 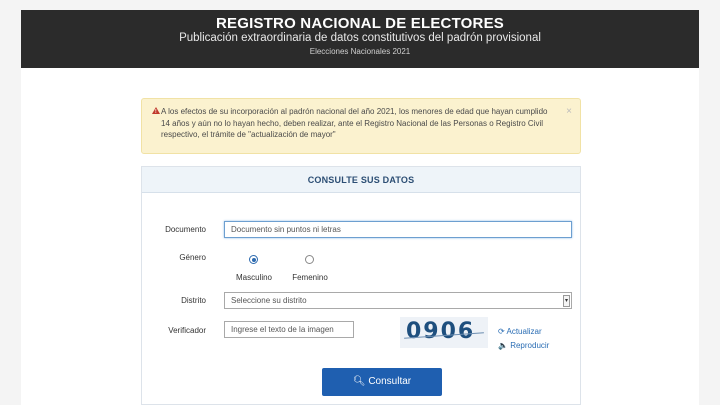 I want to click on masculino-label: Masculino, so click(x=253, y=277).